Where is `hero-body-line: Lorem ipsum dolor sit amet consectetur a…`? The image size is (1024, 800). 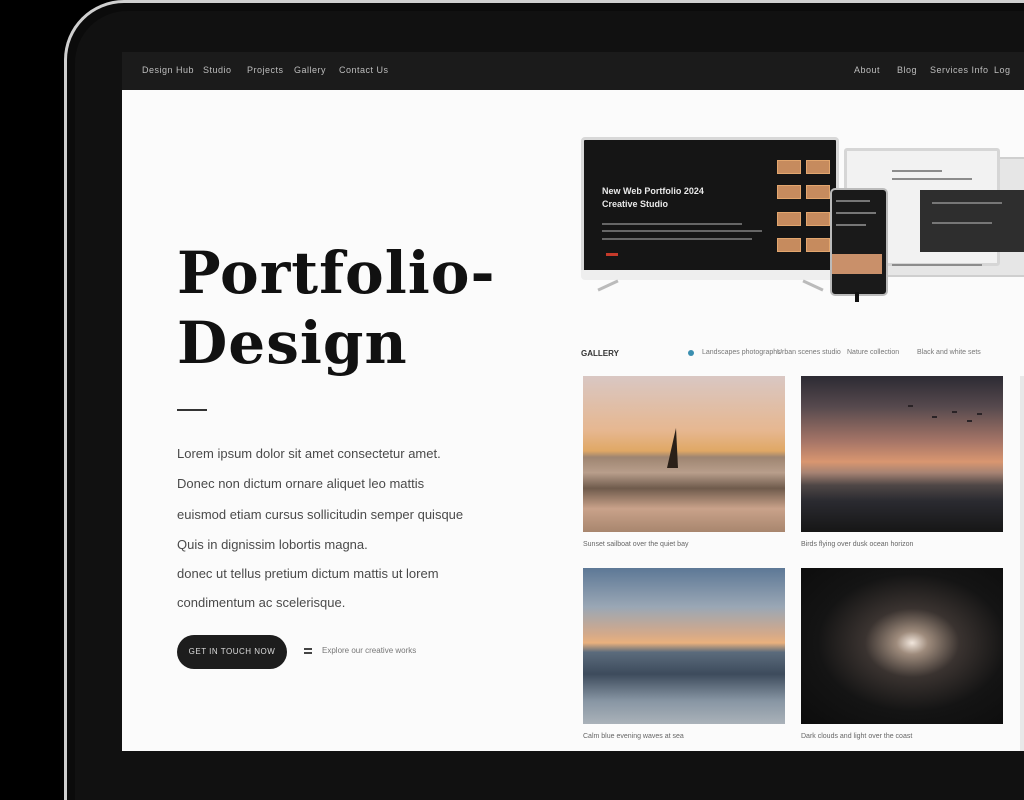 hero-body-line: Lorem ipsum dolor sit amet consectetur a… is located at coordinates (309, 453).